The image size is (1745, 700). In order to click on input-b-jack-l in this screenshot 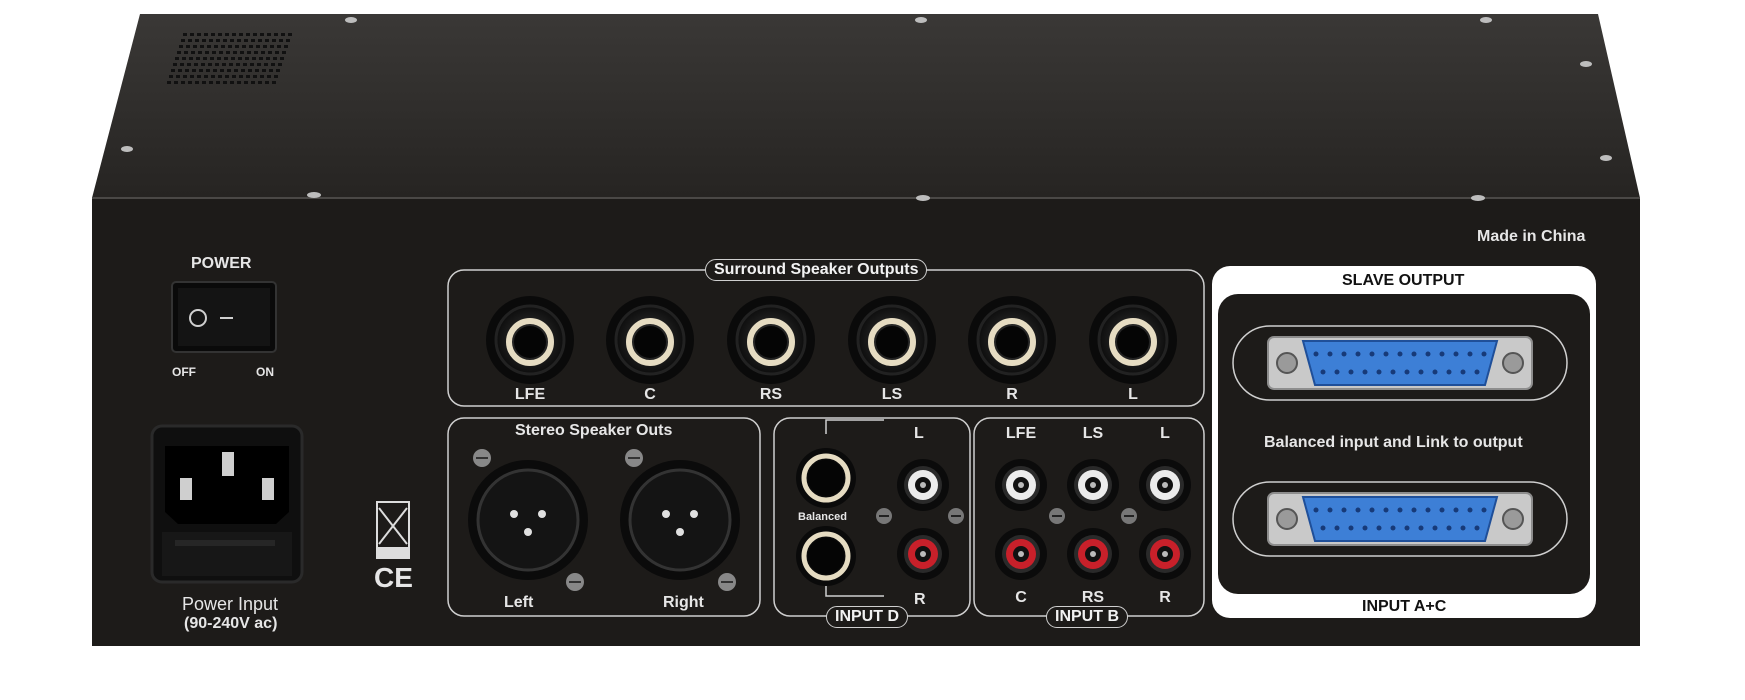, I will do `click(1165, 485)`.